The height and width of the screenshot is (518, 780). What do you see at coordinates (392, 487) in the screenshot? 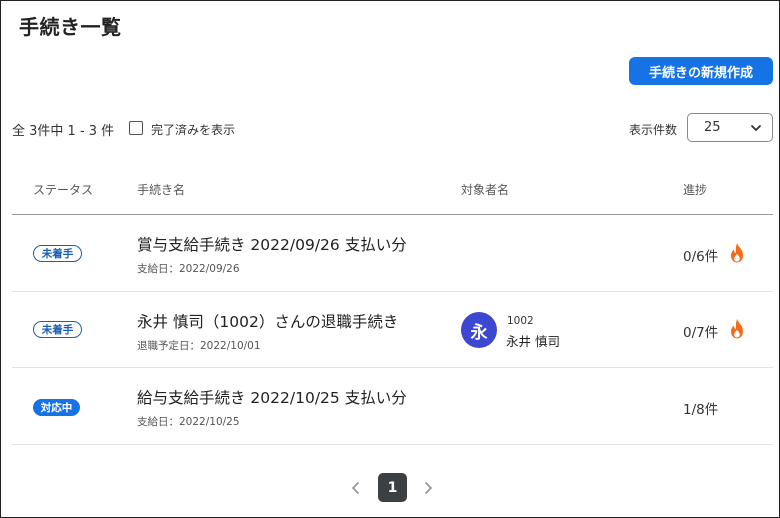
I see `page-button-current: 1` at bounding box center [392, 487].